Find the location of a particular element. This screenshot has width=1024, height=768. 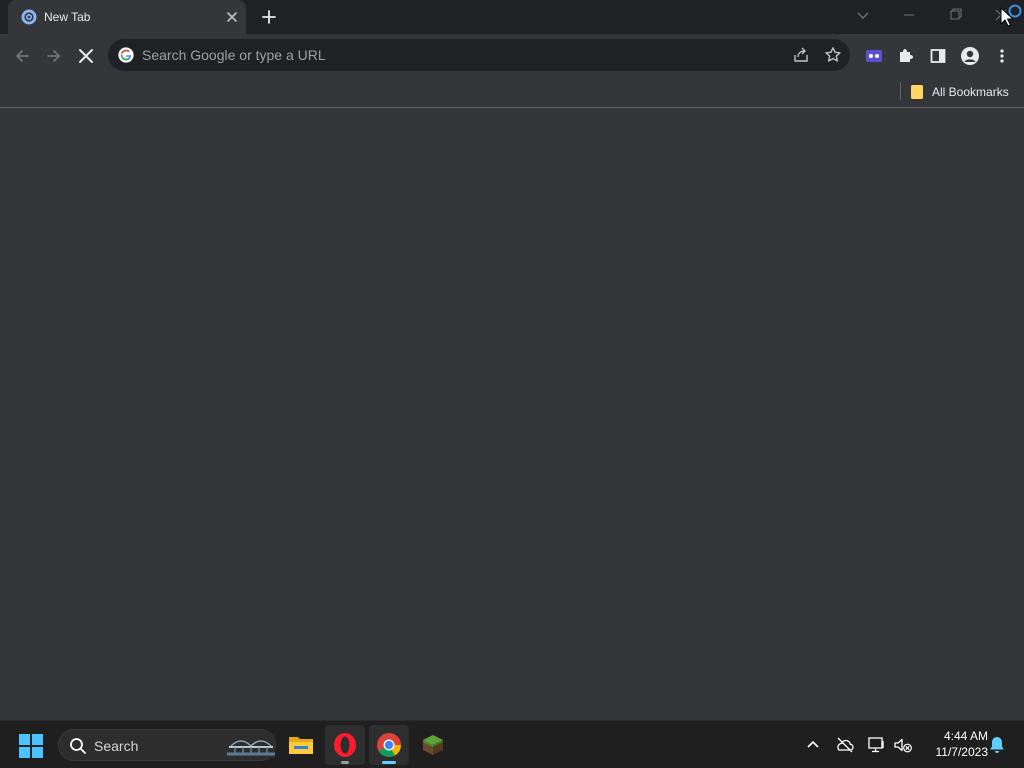

busy-cursor-icon is located at coordinates (1011, 15).